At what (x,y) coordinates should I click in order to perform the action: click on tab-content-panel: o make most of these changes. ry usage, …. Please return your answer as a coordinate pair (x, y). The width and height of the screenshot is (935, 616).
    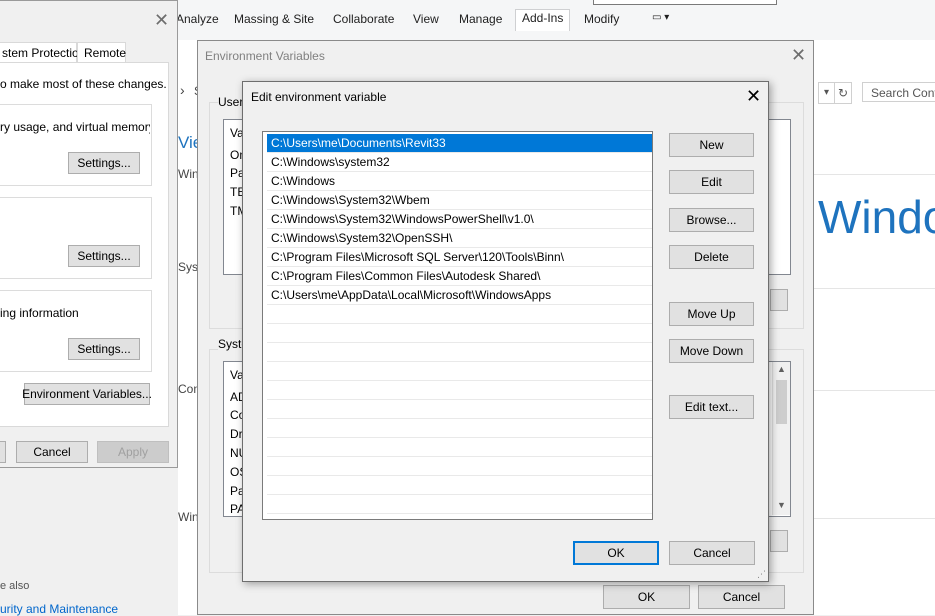
    Looking at the image, I should click on (84, 244).